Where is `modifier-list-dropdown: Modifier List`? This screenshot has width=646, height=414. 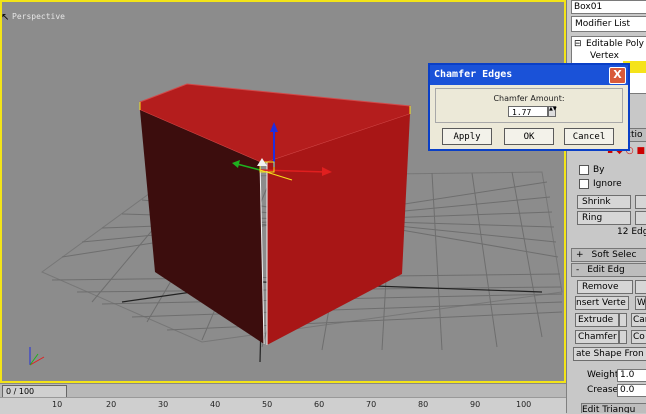 modifier-list-dropdown: Modifier List is located at coordinates (608, 24).